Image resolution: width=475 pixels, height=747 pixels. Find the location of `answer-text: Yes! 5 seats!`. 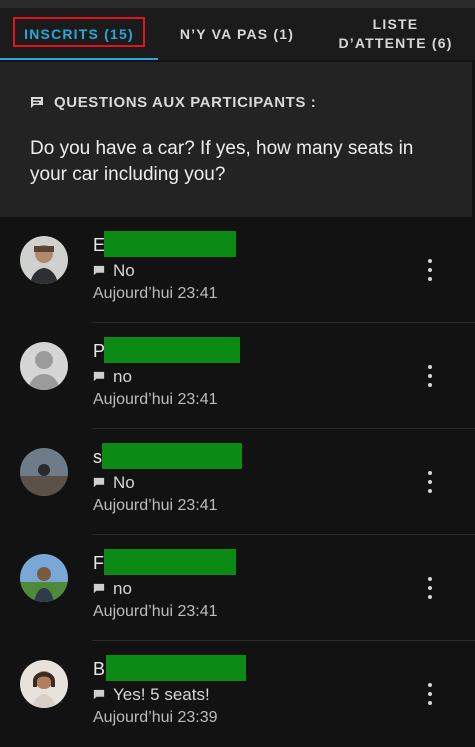

answer-text: Yes! 5 seats! is located at coordinates (161, 694).